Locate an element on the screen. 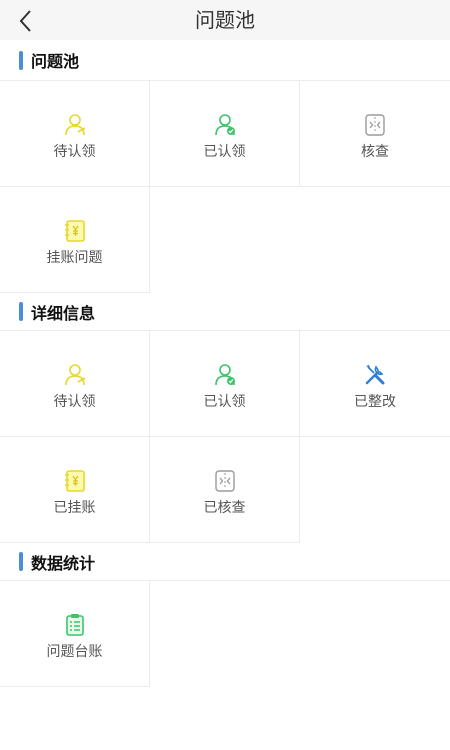 This screenshot has height=750, width=450. section-header: 详细信息 is located at coordinates (225, 311).